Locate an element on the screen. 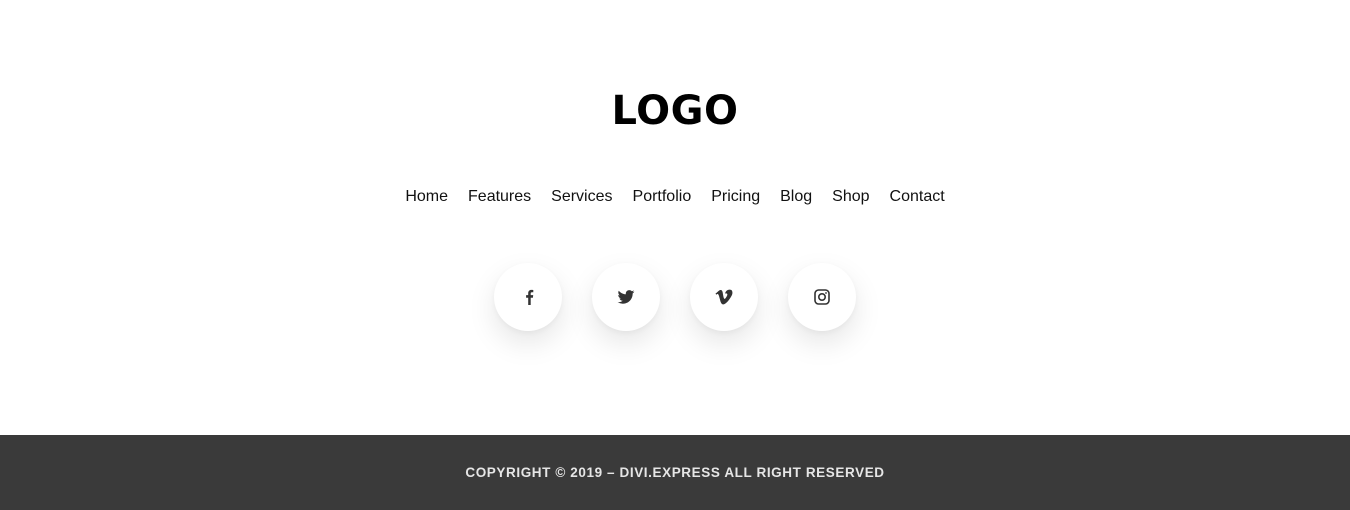 The width and height of the screenshot is (1350, 510). nav-item-portfolio: Portfolio is located at coordinates (662, 197).